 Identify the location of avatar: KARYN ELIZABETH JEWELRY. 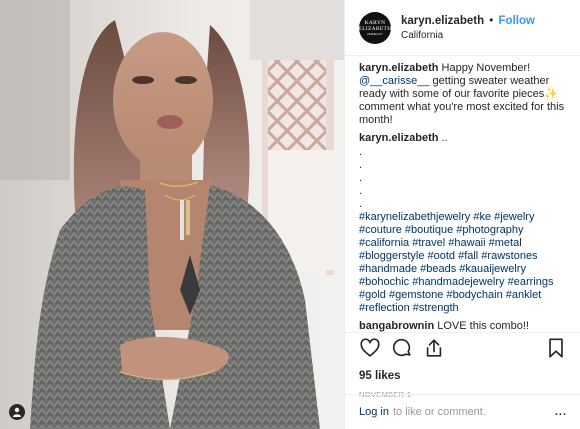
(375, 27).